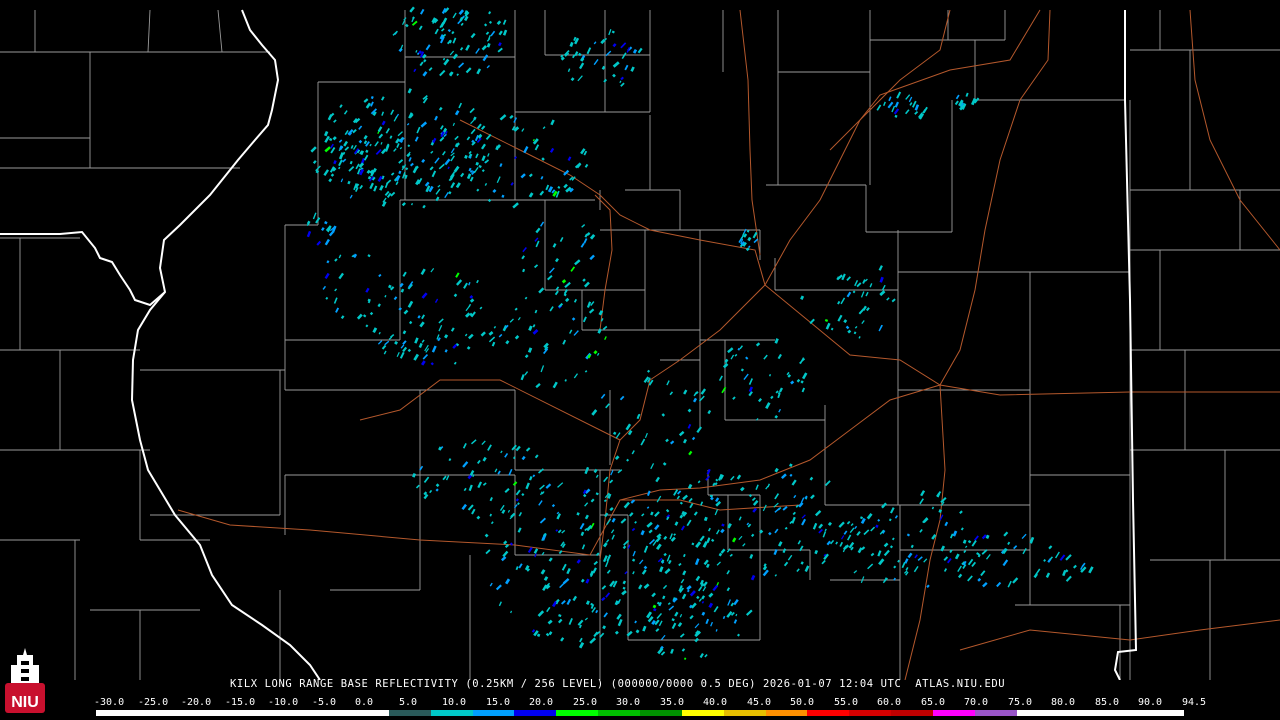 Image resolution: width=1280 pixels, height=720 pixels. What do you see at coordinates (196, 702) in the screenshot?
I see `legend-label: -20.0` at bounding box center [196, 702].